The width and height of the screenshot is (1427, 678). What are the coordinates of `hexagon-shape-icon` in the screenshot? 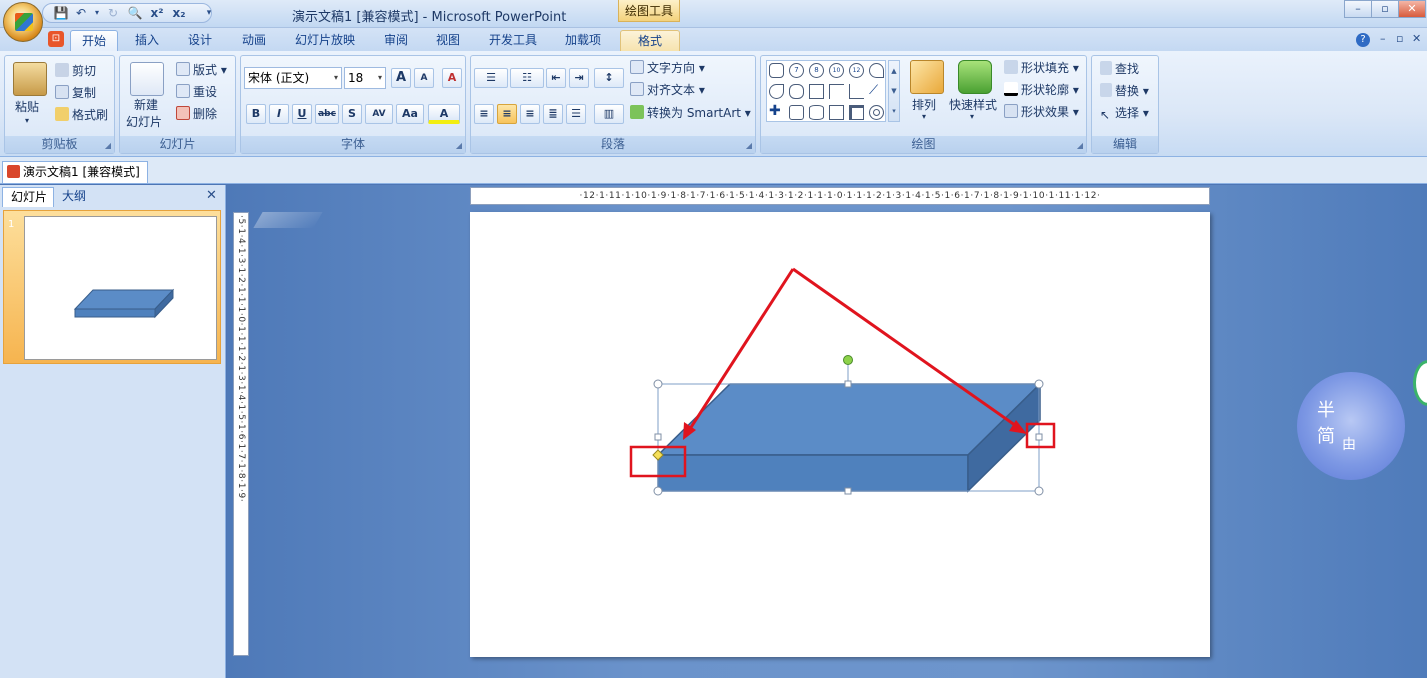 It's located at (776, 70).